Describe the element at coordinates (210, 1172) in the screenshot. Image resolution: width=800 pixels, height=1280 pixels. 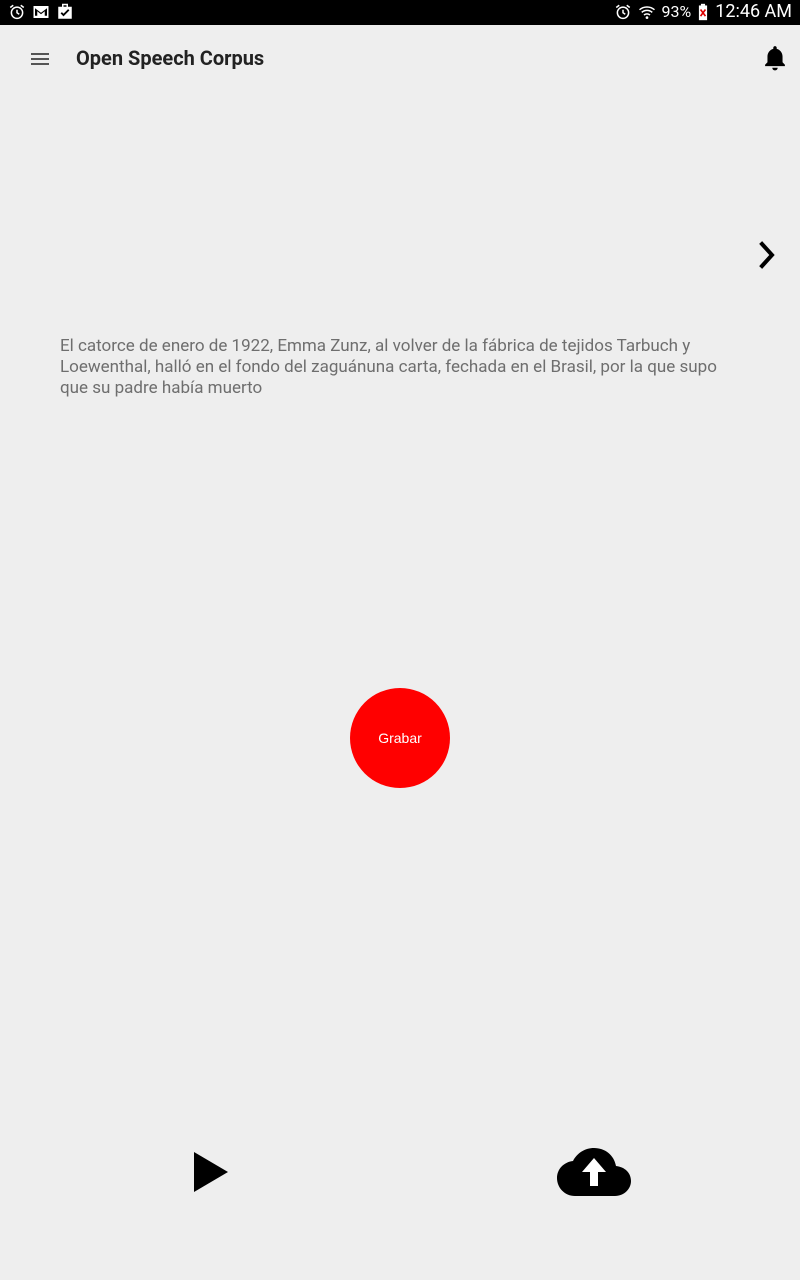
I see `play-icon` at that location.